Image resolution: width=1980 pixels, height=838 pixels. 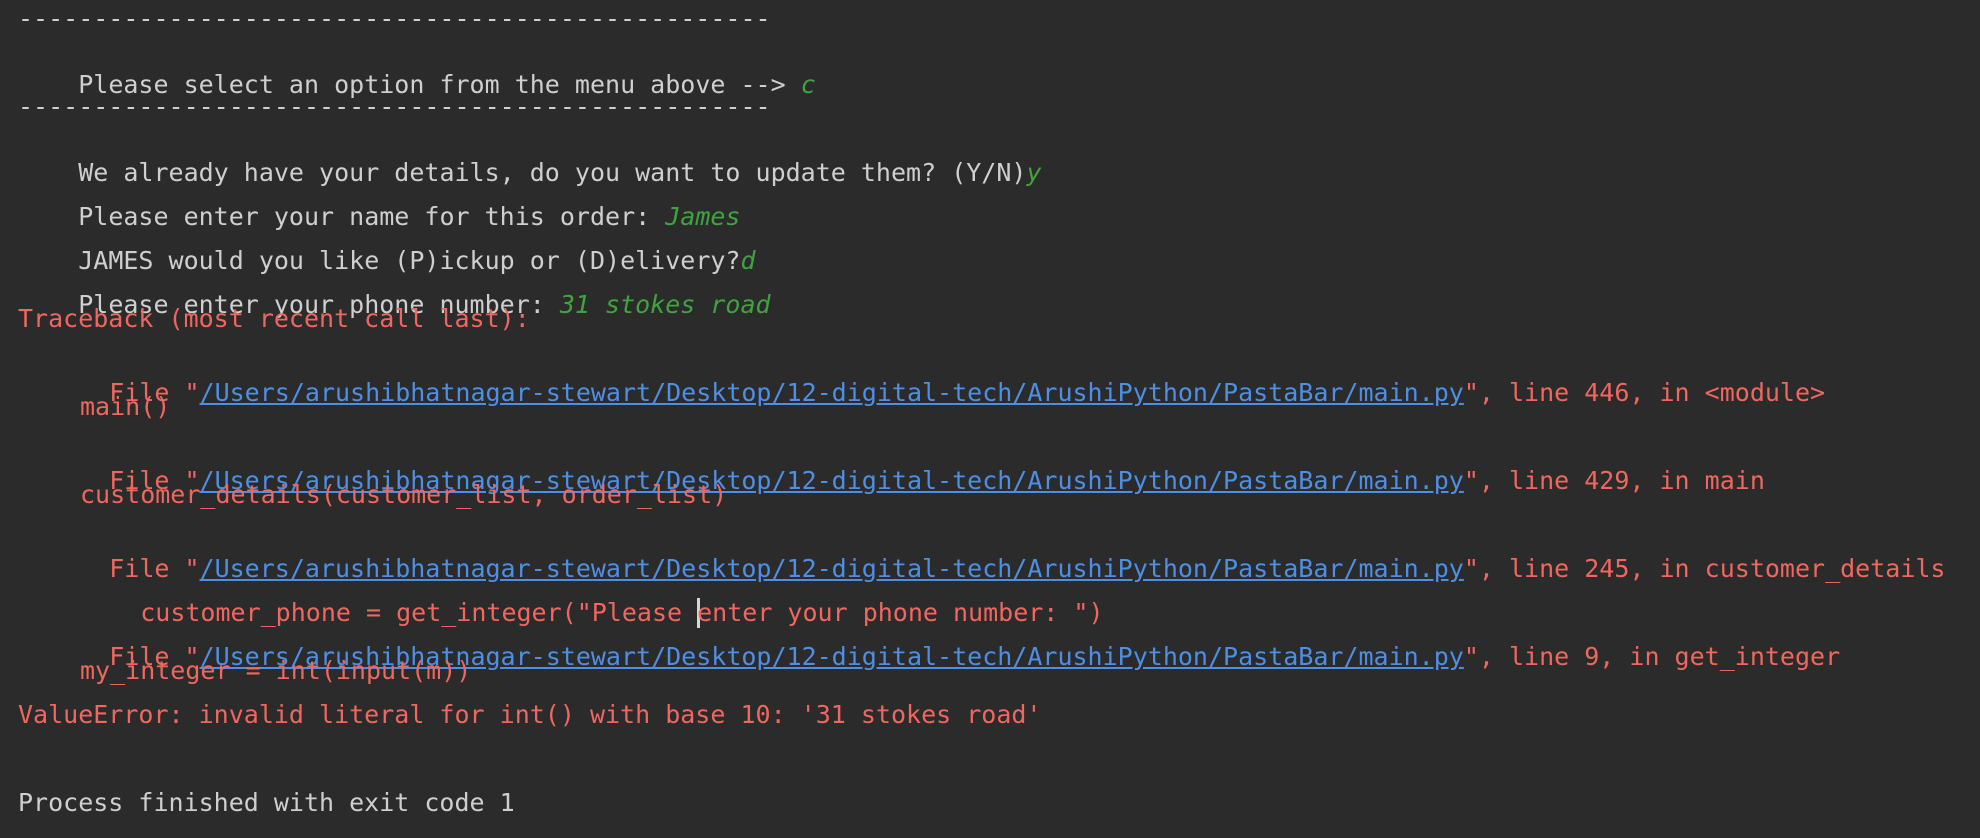 I want to click on phone-user-input: 31 stokes road, so click(x=665, y=304).